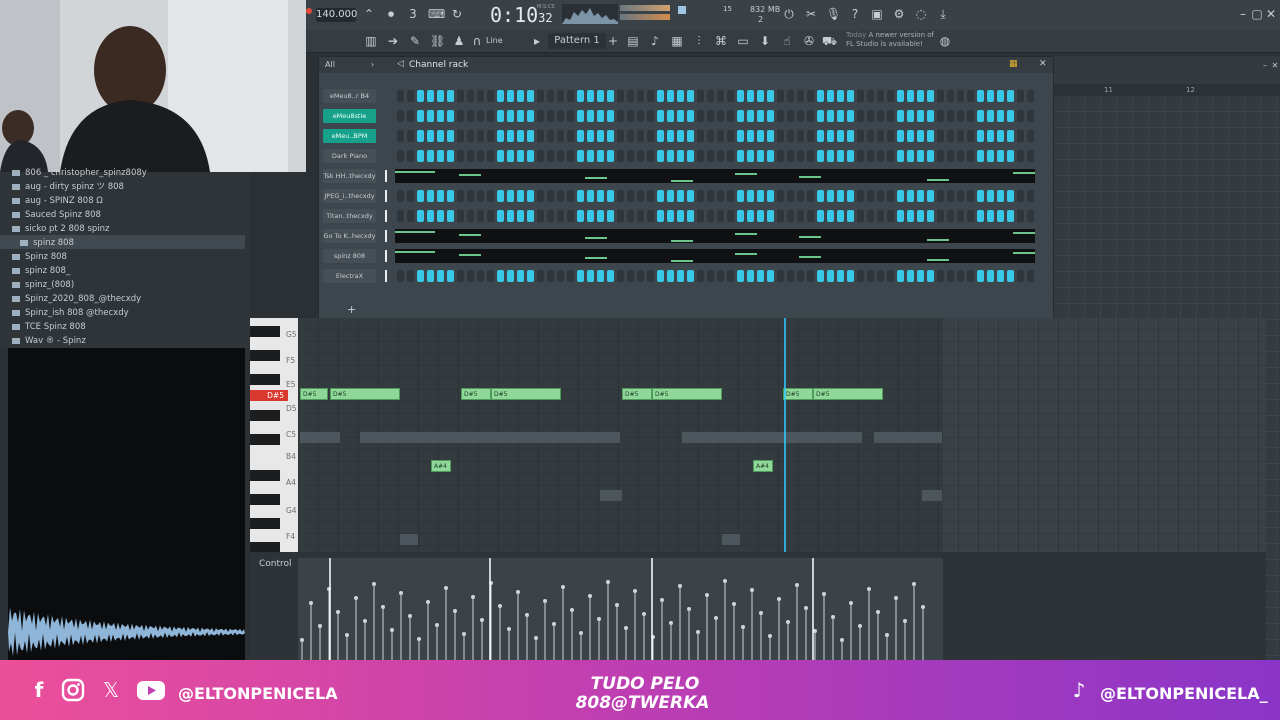  I want to click on browser-item: spinz 808_, so click(41, 271).